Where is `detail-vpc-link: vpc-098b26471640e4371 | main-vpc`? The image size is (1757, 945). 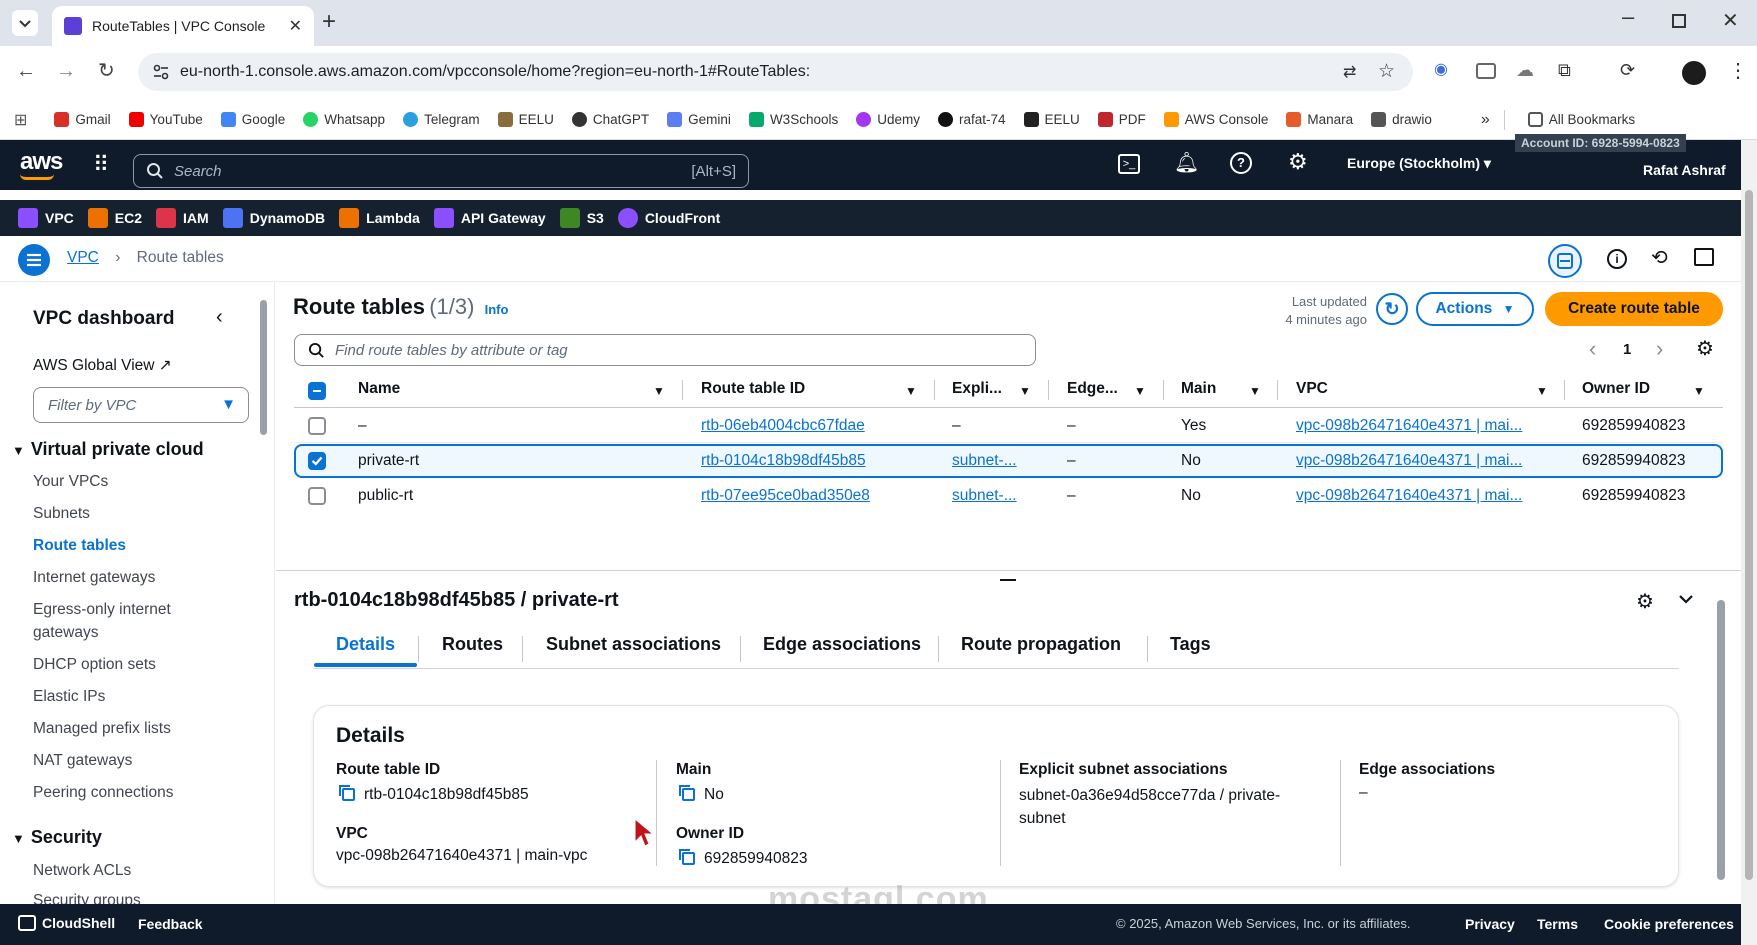 detail-vpc-link: vpc-098b26471640e4371 | main-vpc is located at coordinates (461, 856).